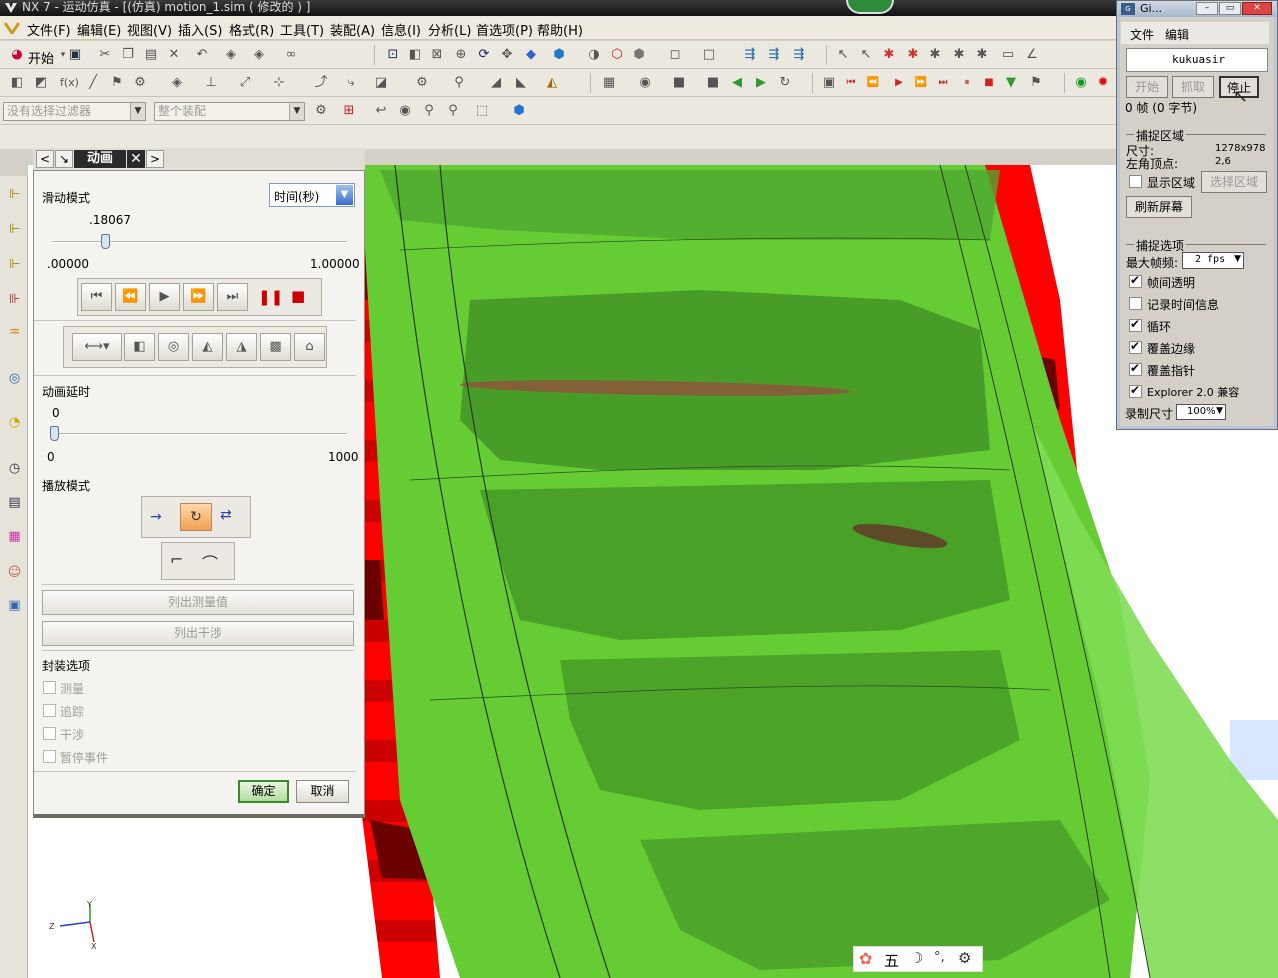 The image size is (1278, 978). I want to click on pause-icon: ⏸, so click(967, 83).